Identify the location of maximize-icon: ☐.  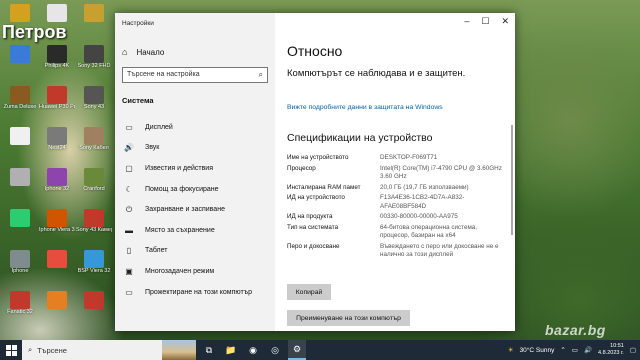
(485, 21).